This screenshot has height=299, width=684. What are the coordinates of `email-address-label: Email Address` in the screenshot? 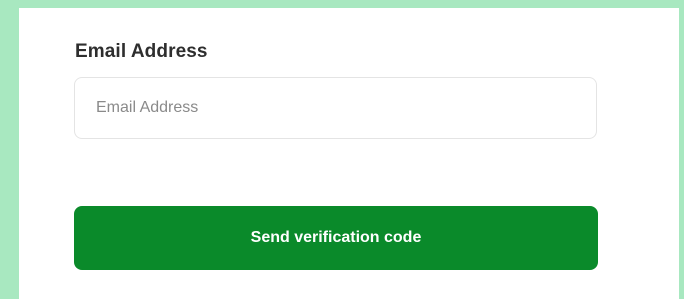 It's located at (141, 51).